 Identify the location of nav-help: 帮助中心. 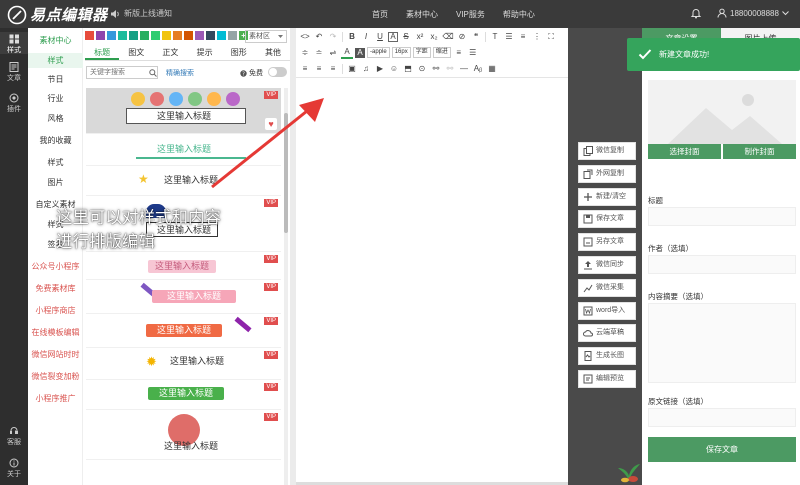
(519, 14).